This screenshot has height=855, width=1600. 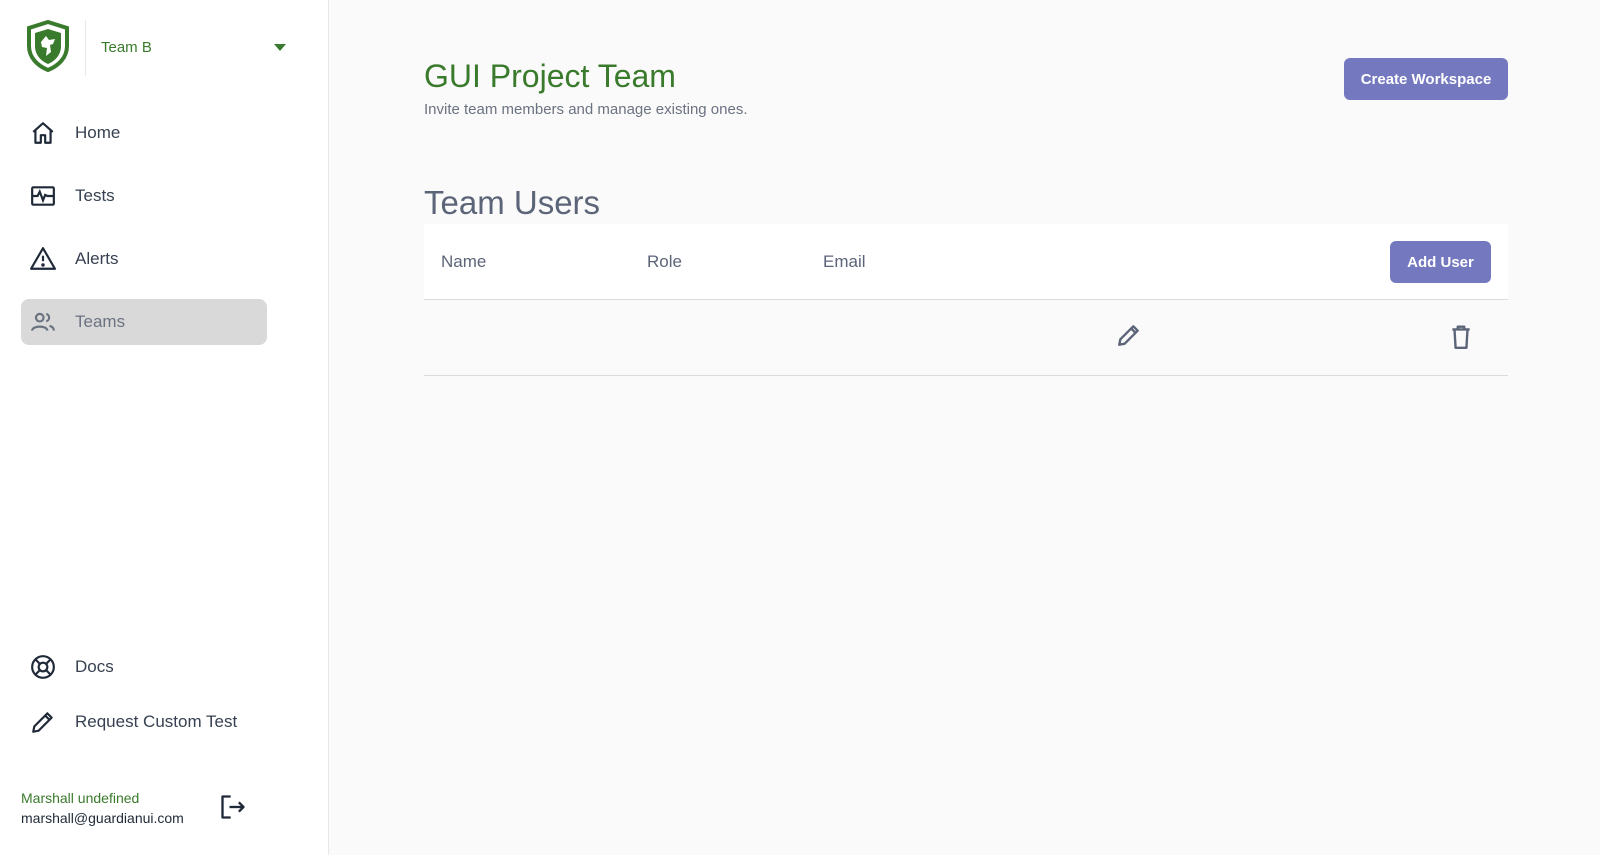 I want to click on nav-label-home: Home, so click(x=98, y=132).